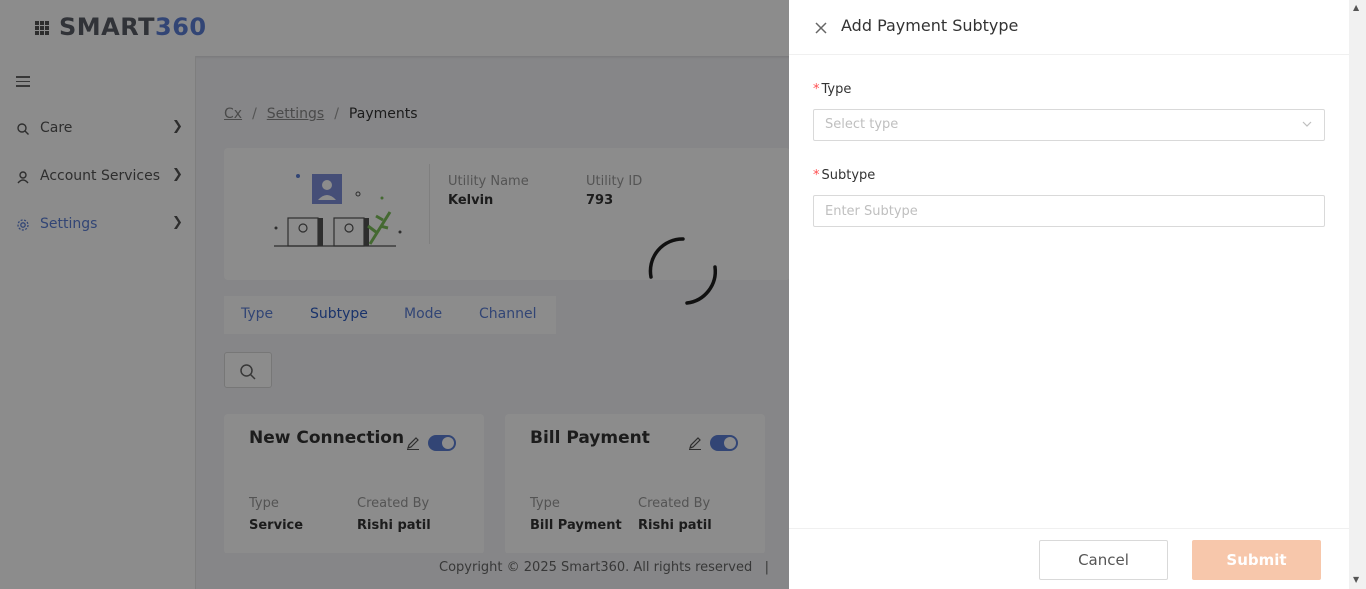  I want to click on close-icon, so click(821, 28).